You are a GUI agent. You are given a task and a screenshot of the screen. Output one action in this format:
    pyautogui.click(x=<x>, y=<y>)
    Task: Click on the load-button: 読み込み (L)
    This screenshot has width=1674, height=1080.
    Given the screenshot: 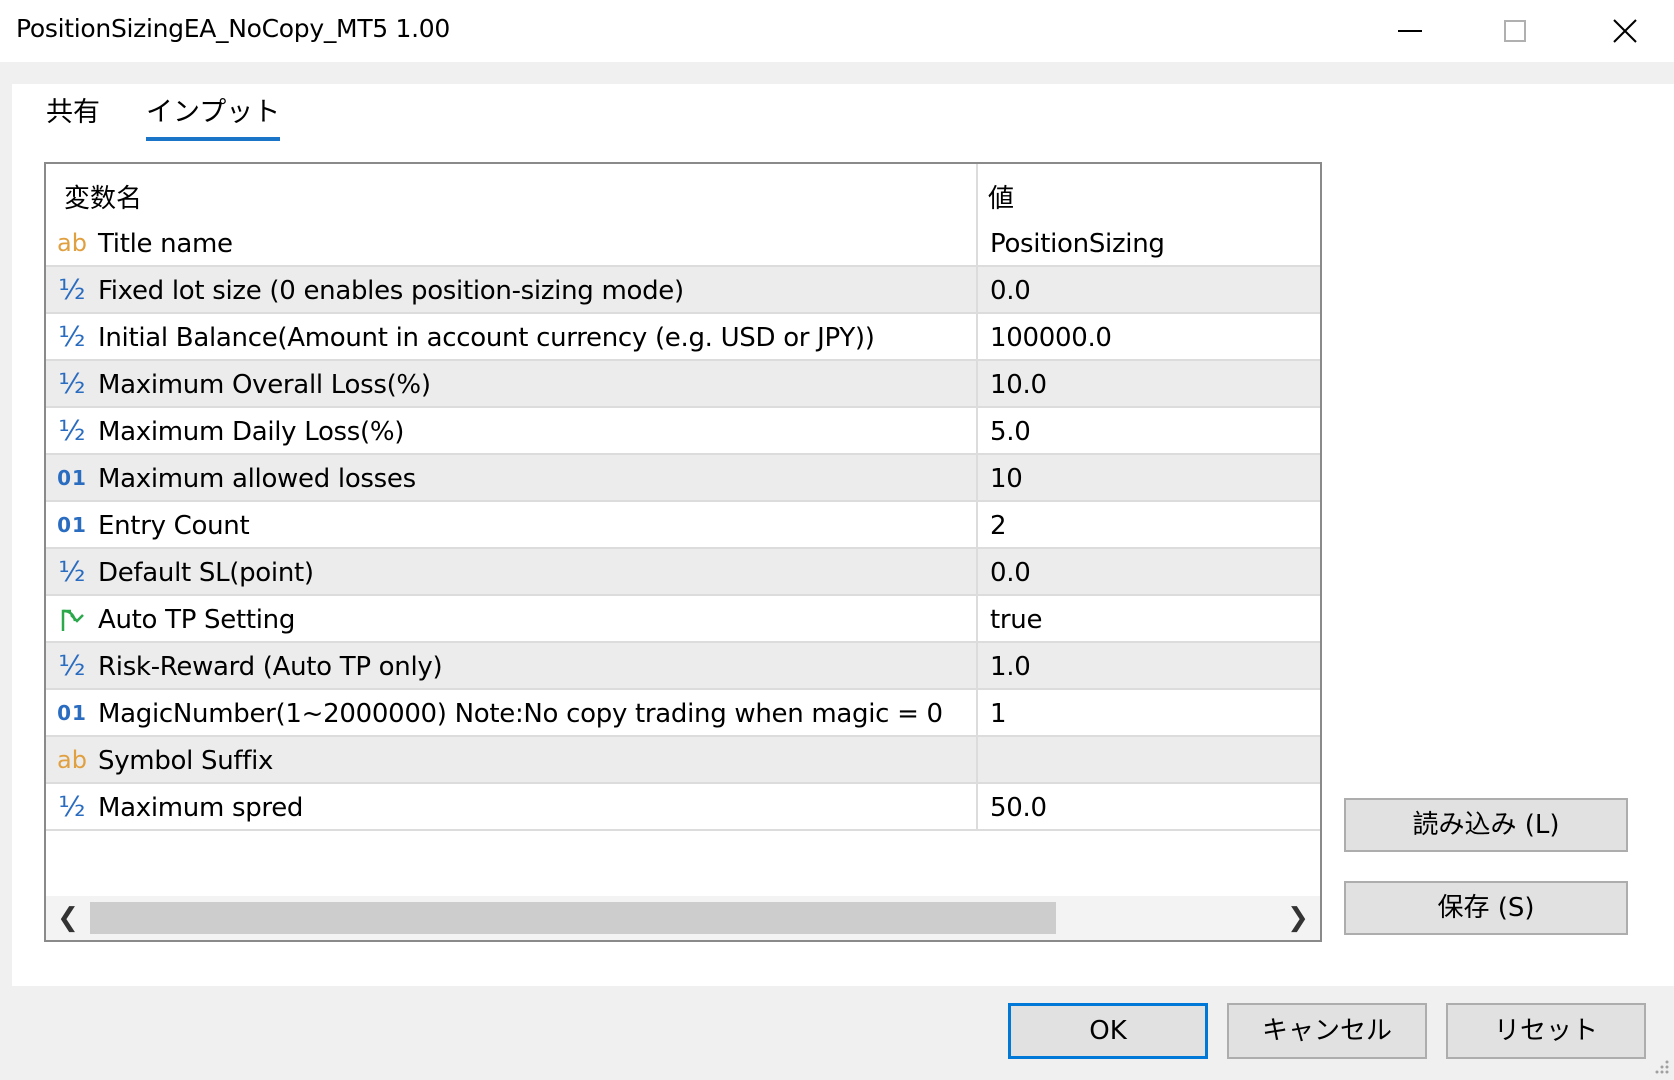 What is the action you would take?
    pyautogui.click(x=1486, y=825)
    